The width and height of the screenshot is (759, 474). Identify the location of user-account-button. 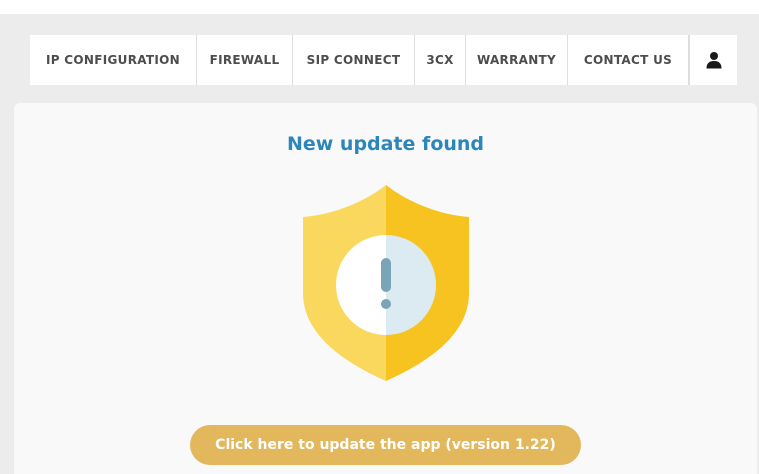
(713, 60).